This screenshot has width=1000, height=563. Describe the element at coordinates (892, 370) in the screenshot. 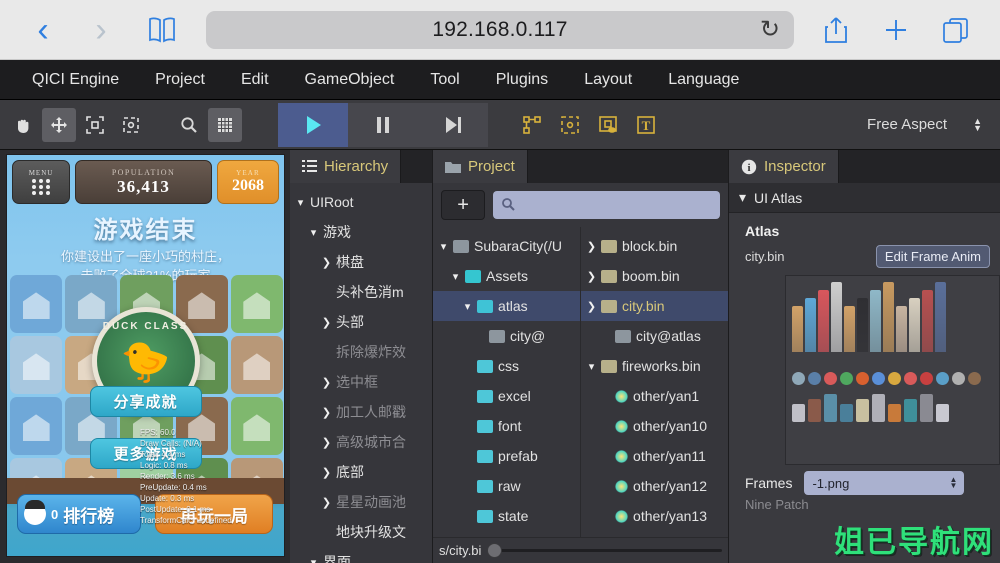

I see `atlas-preview` at that location.